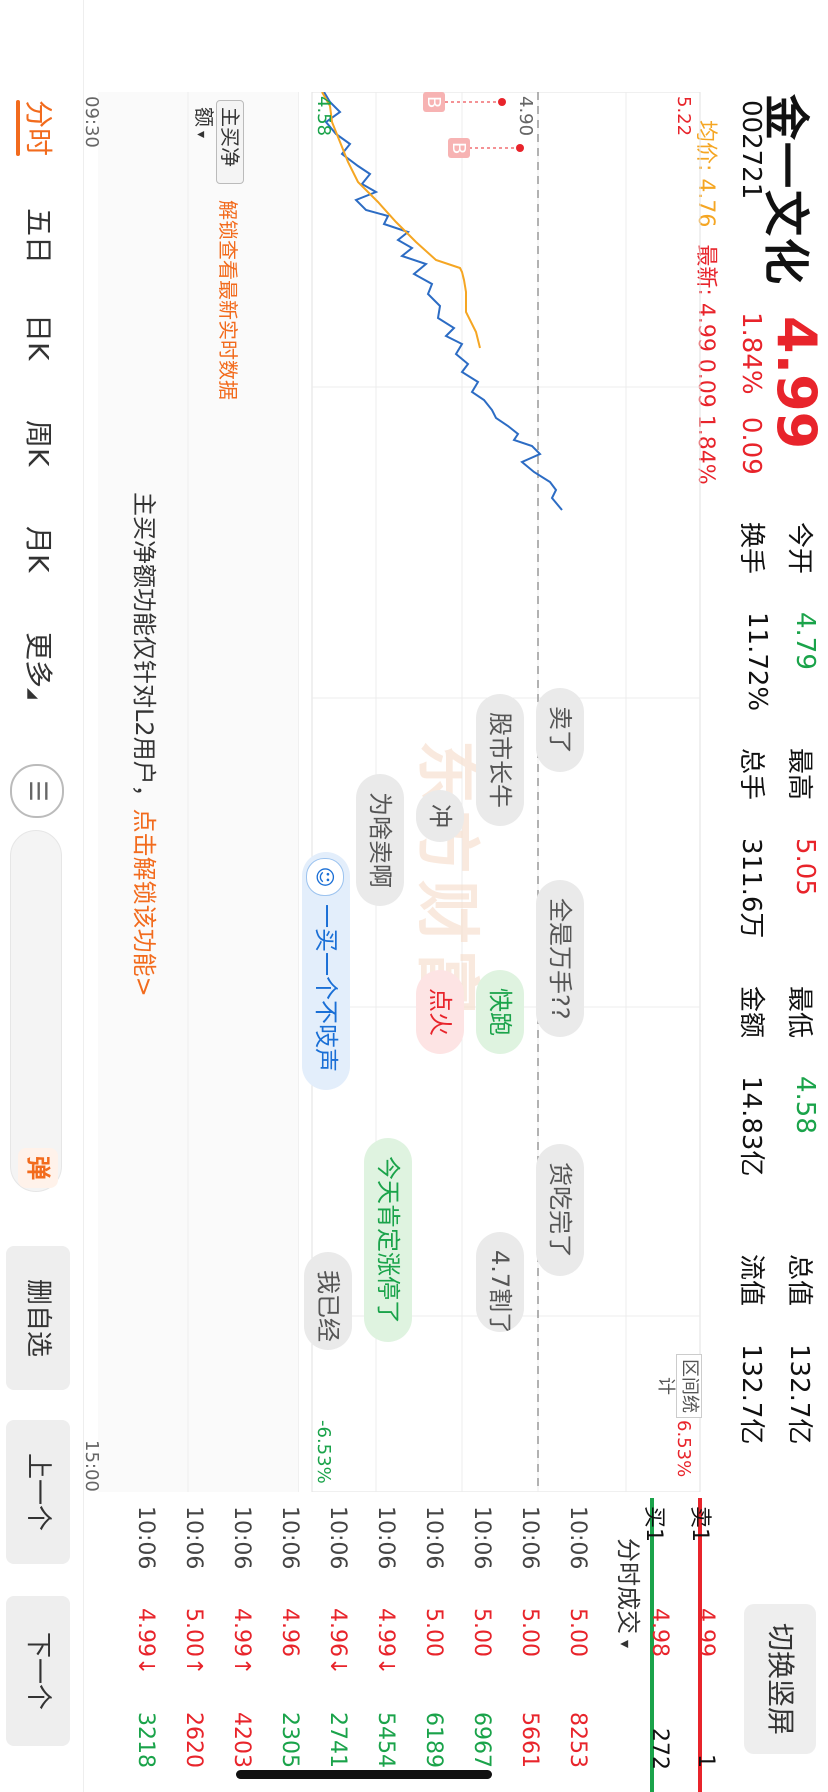 The width and height of the screenshot is (828, 1792). I want to click on danmu-bullet: 货吃完了, so click(560, 1210).